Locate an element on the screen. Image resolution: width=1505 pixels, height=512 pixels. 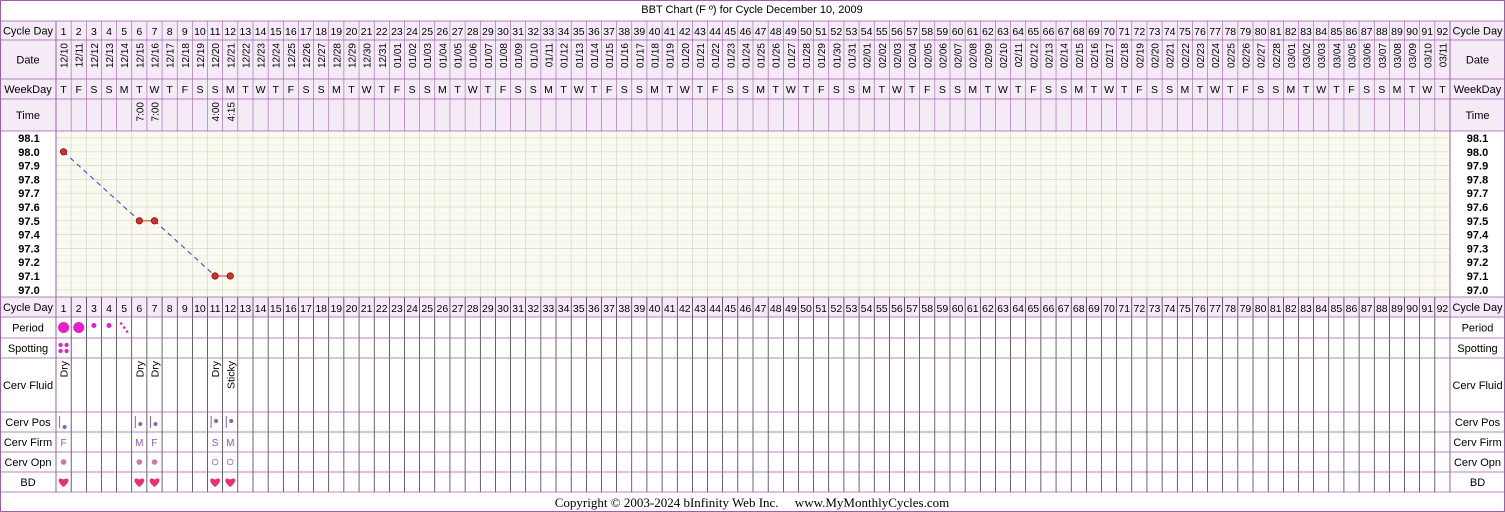
cycle-day-number-lower: 13 is located at coordinates (246, 309).